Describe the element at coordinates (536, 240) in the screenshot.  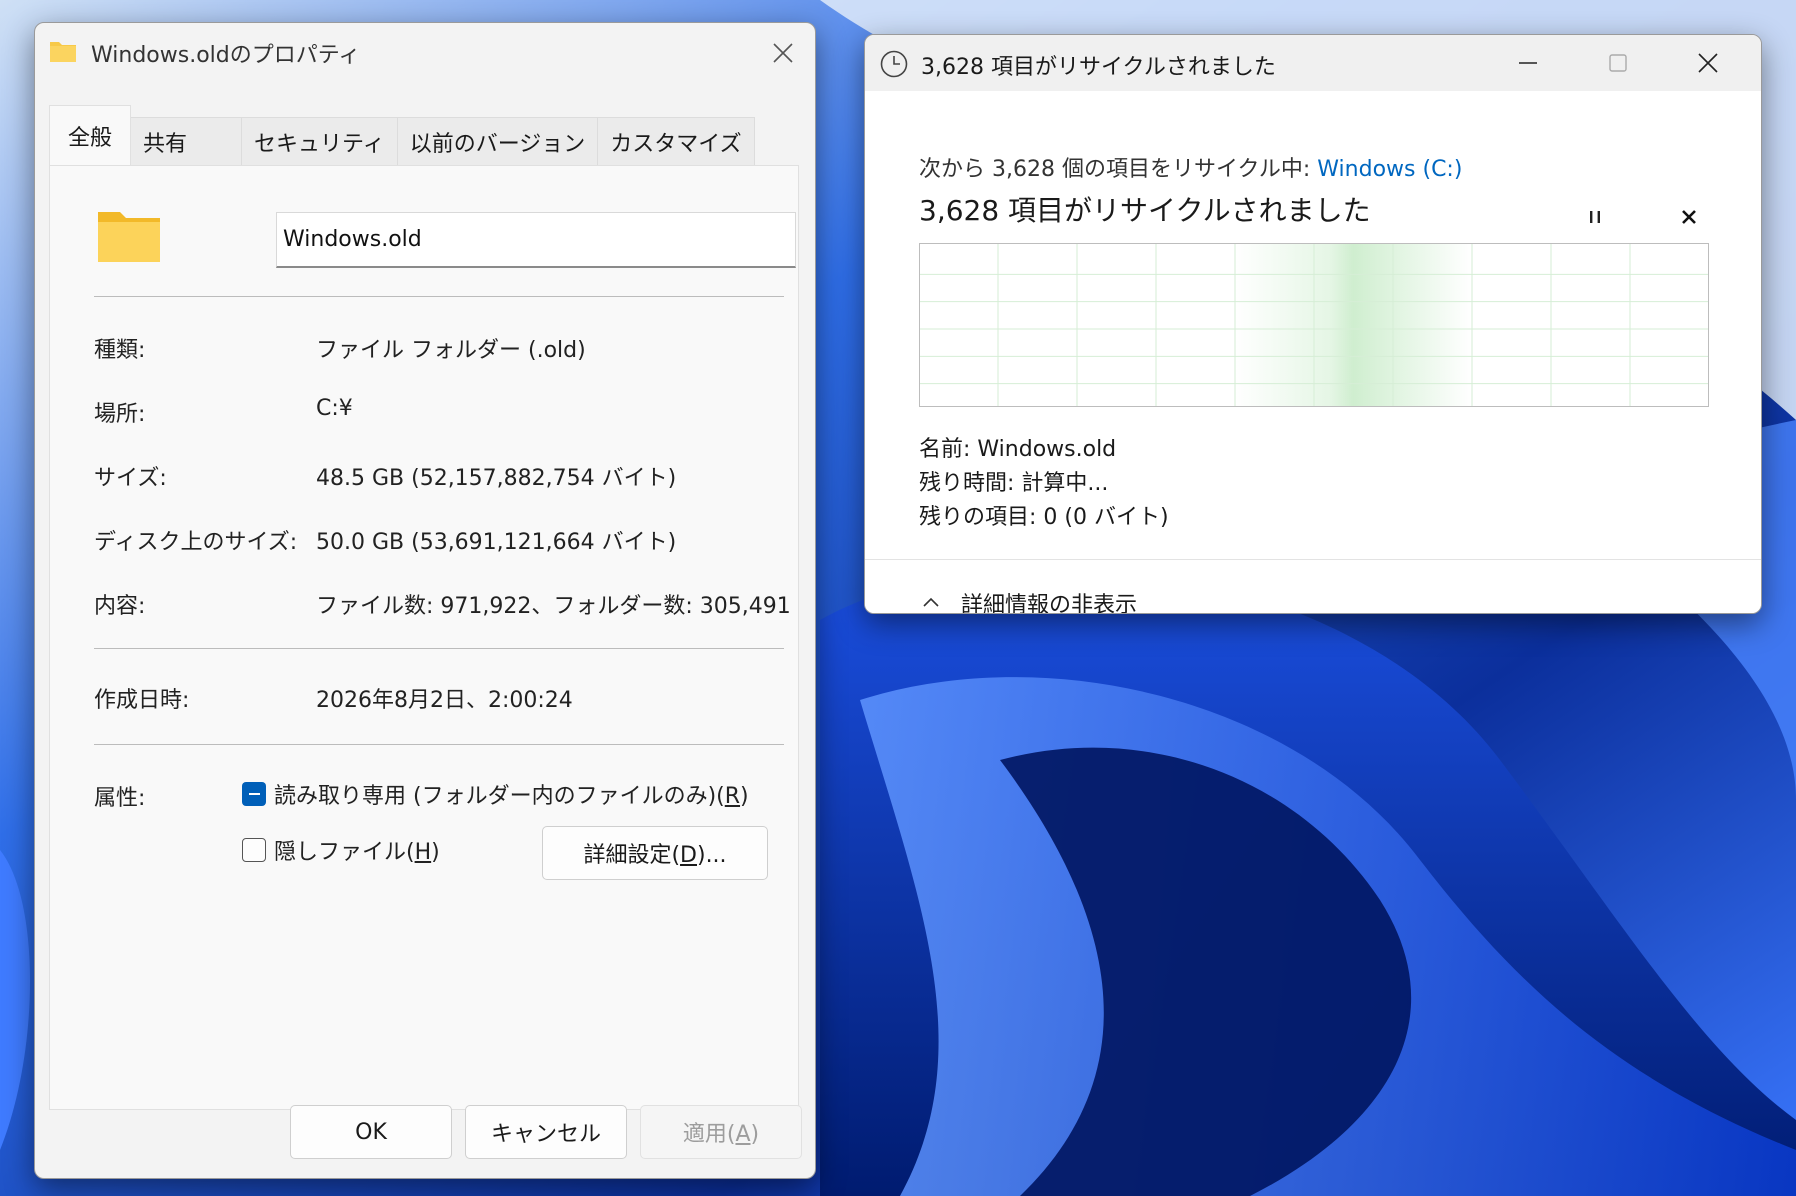
I see `folder-name-input` at that location.